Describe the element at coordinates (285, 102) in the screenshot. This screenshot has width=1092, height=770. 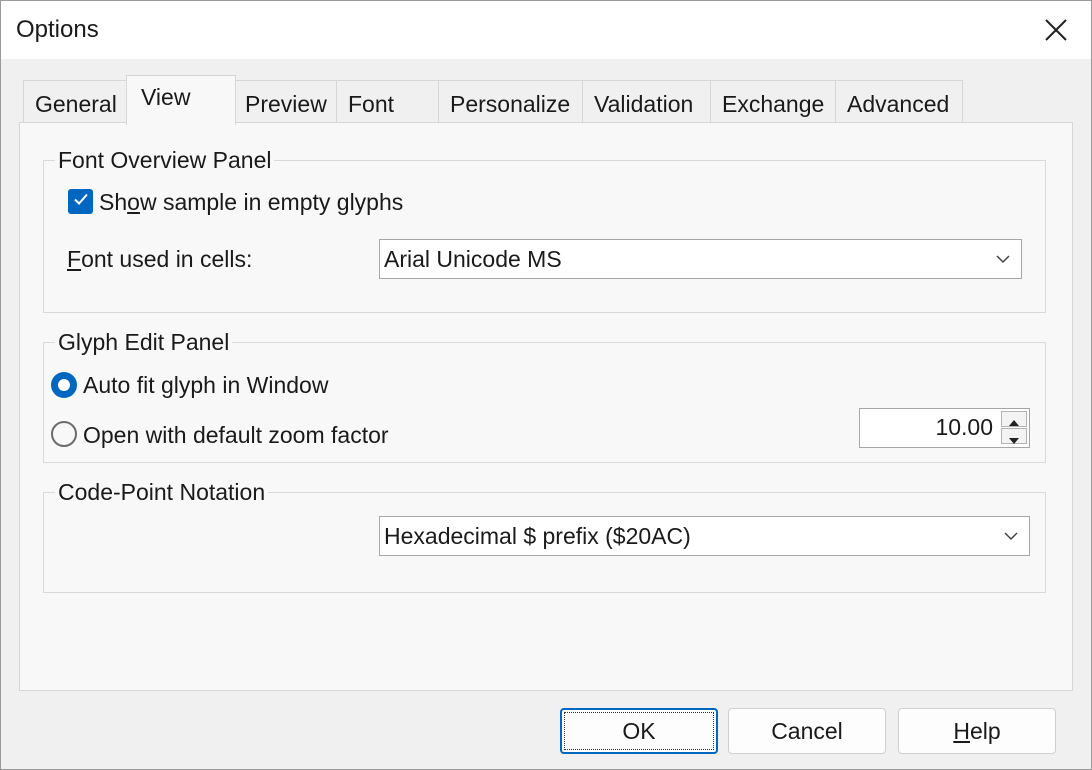
I see `tab-preview: Preview` at that location.